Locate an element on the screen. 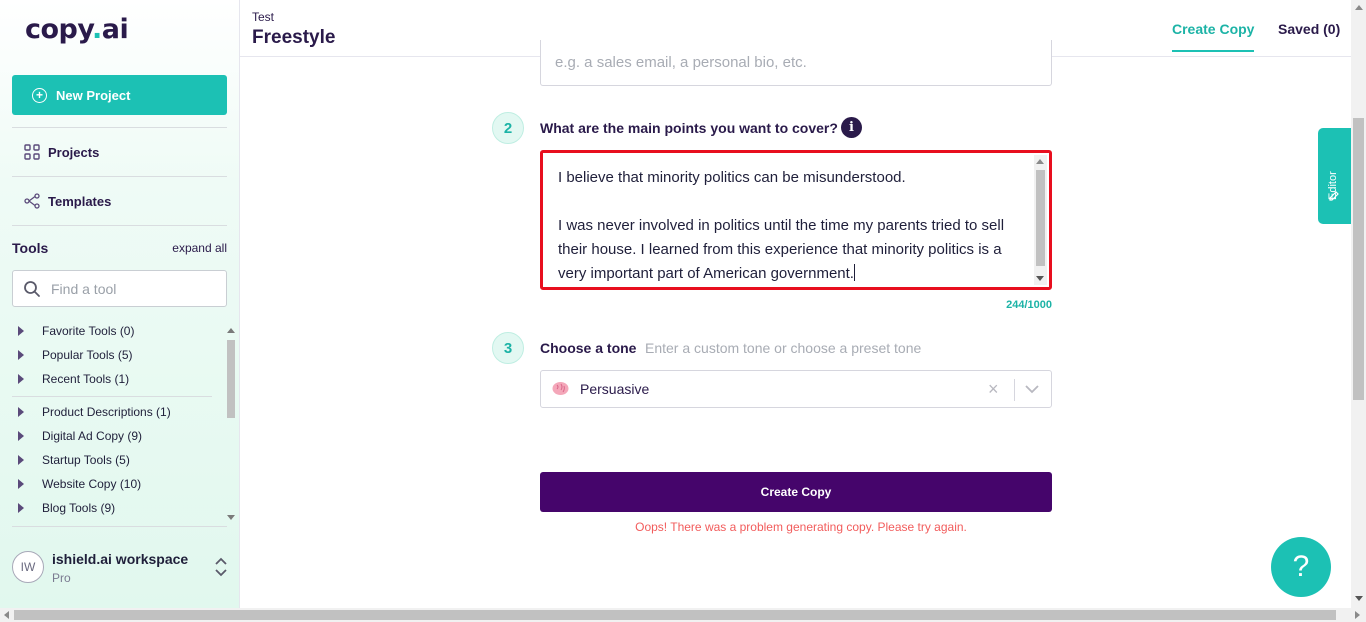 The image size is (1366, 622). textarea-scrollbar is located at coordinates (1040, 220).